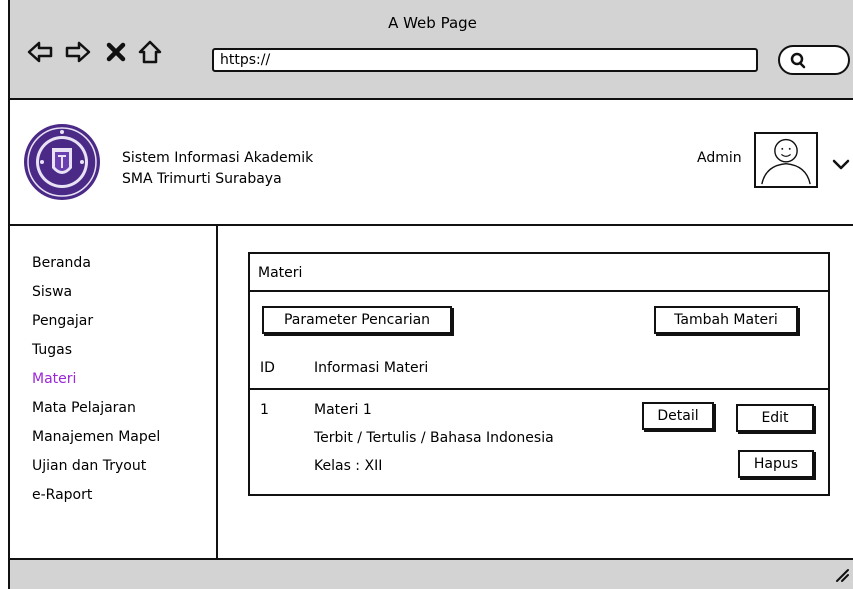 The height and width of the screenshot is (589, 853). What do you see at coordinates (786, 160) in the screenshot?
I see `avatar` at bounding box center [786, 160].